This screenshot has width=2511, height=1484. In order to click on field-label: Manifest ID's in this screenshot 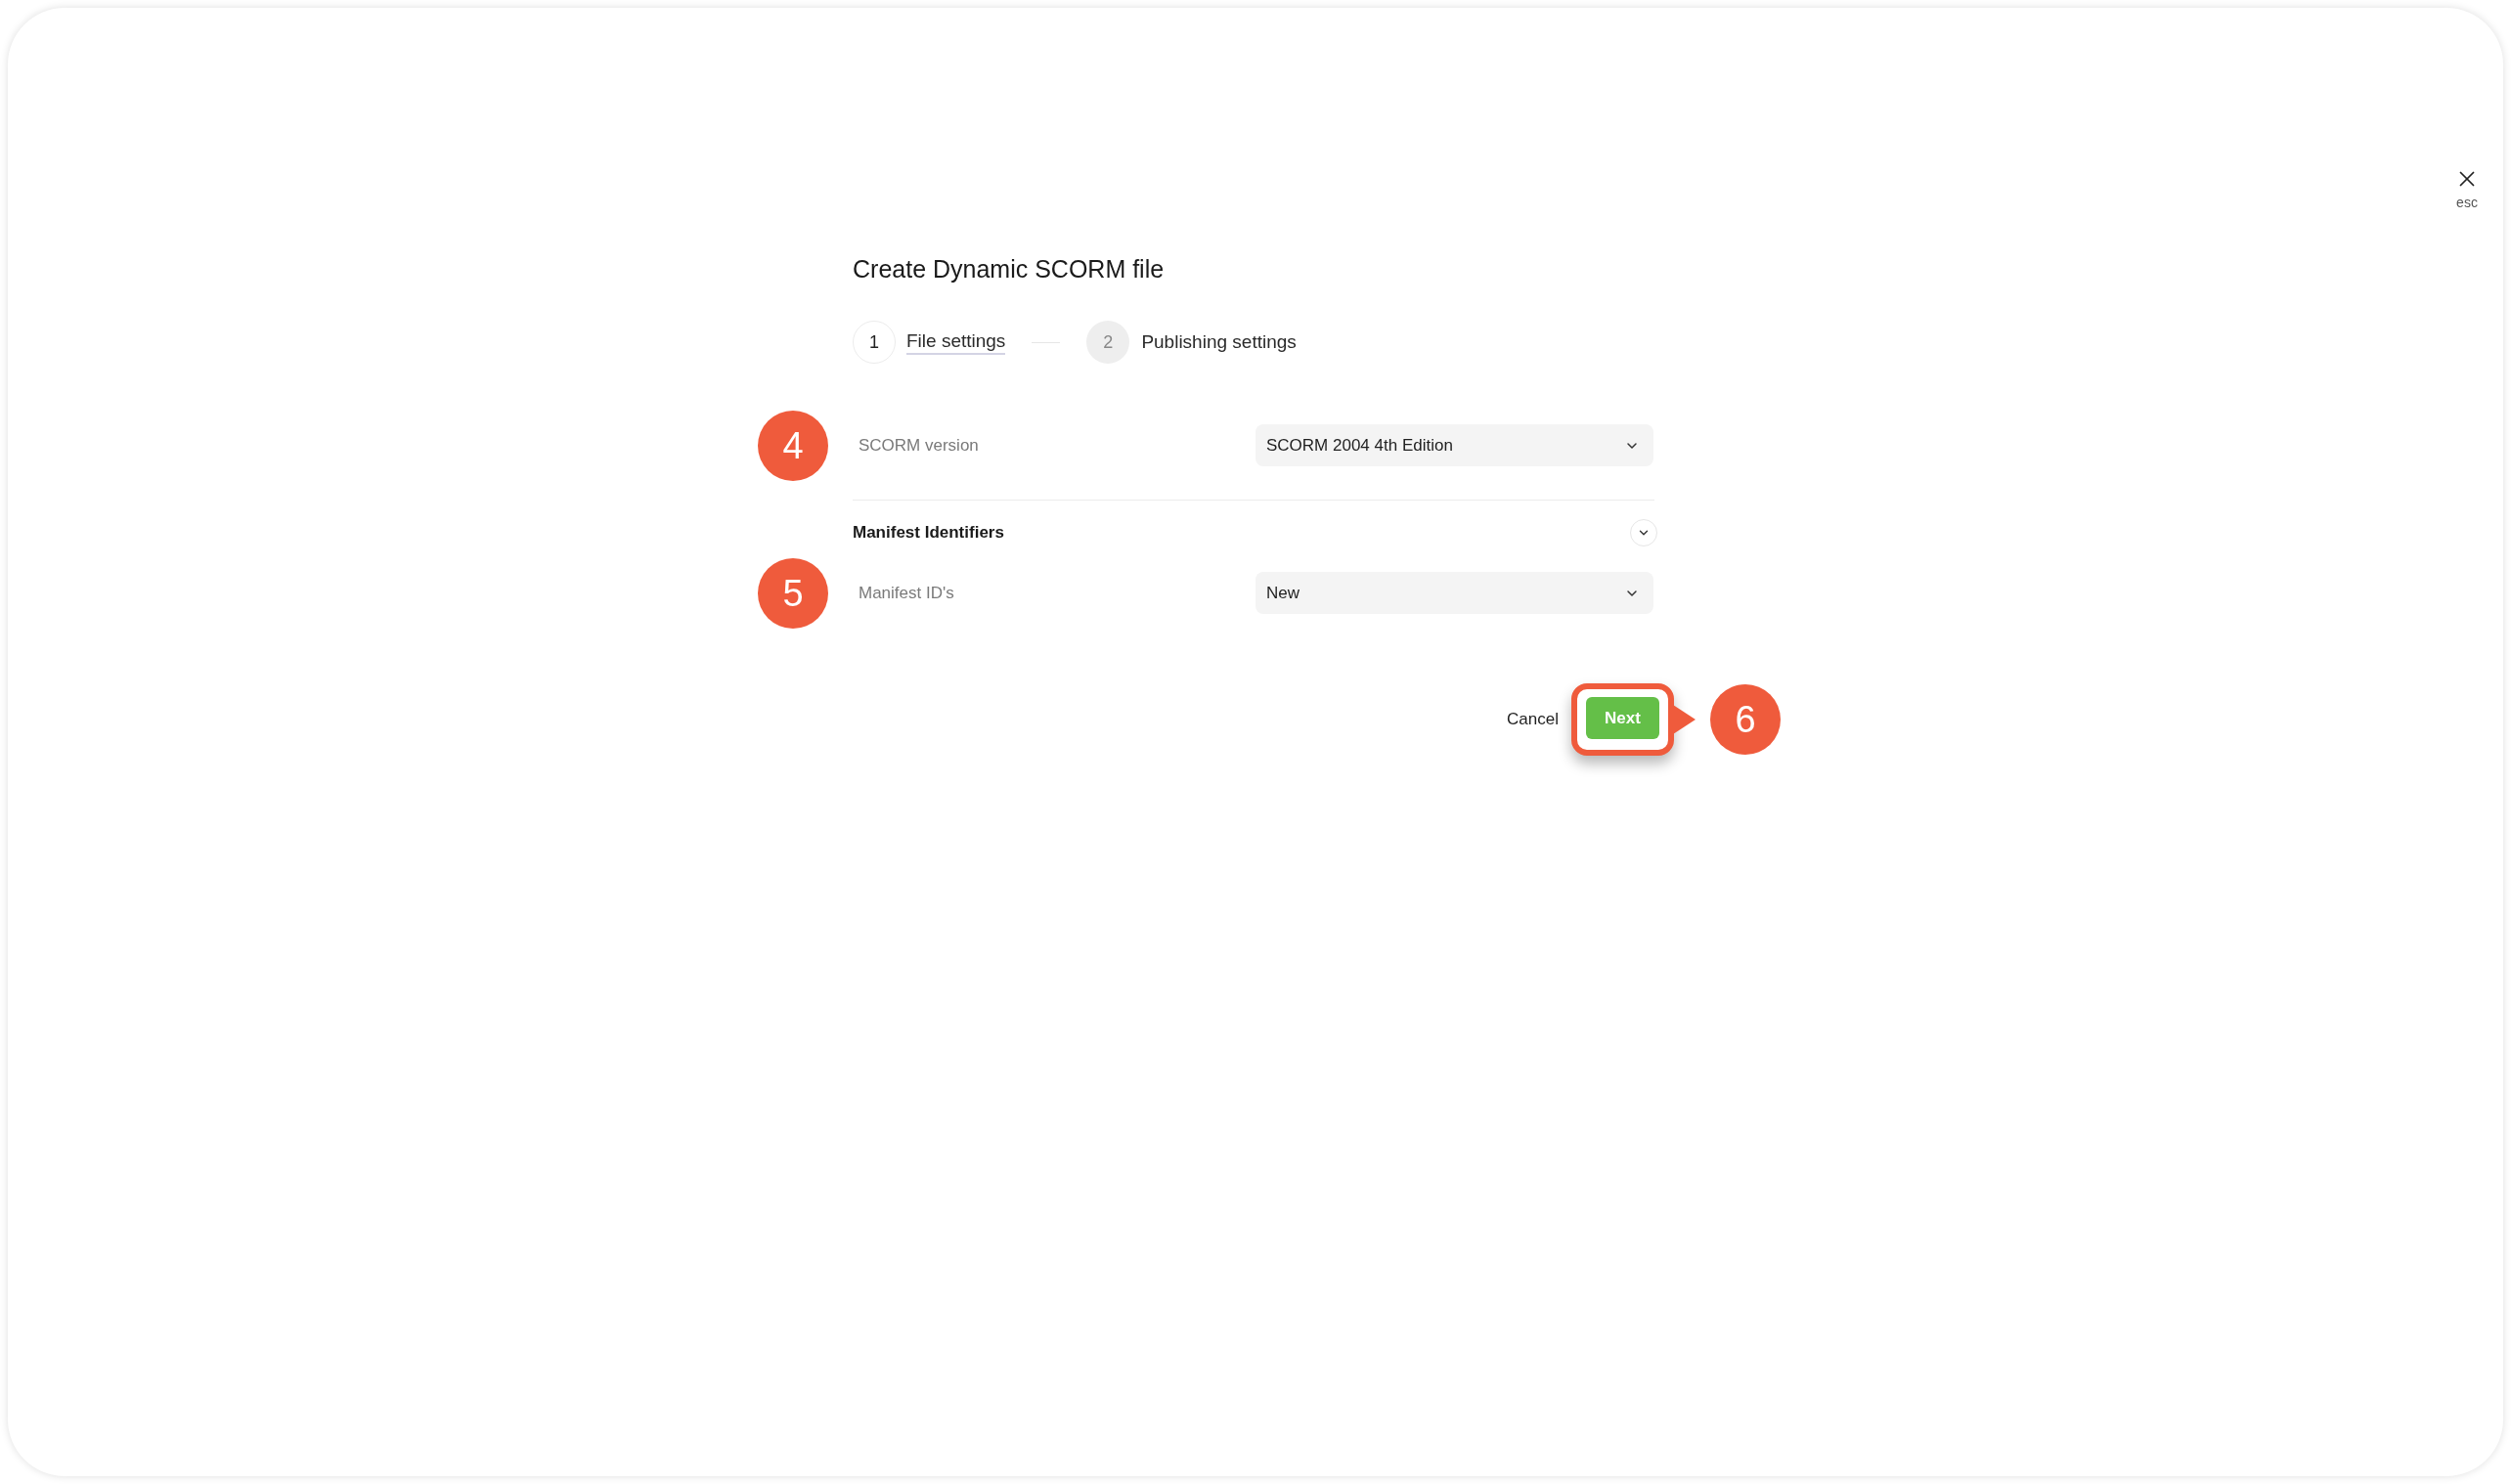, I will do `click(906, 592)`.